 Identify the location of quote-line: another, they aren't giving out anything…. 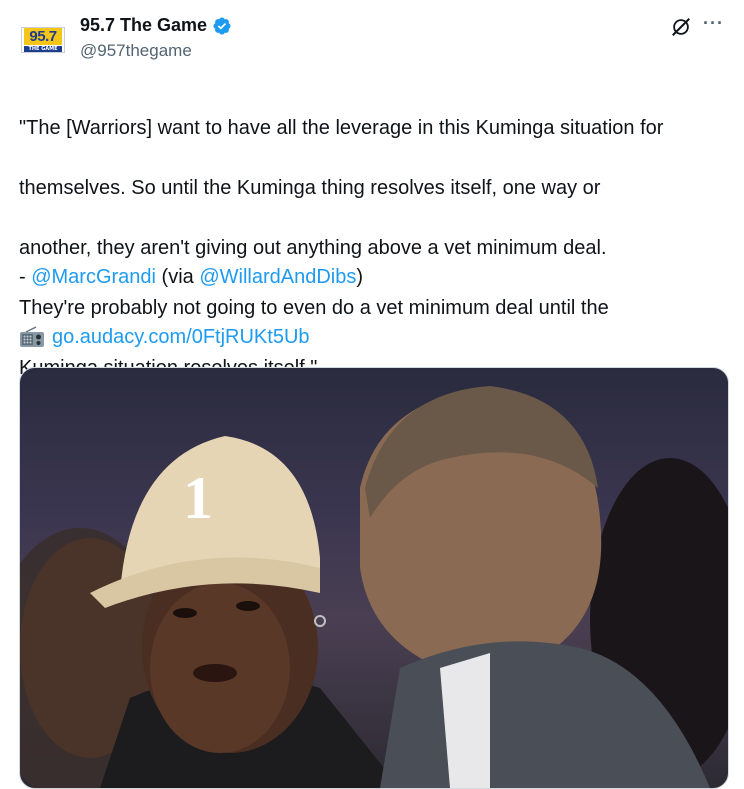
(313, 248).